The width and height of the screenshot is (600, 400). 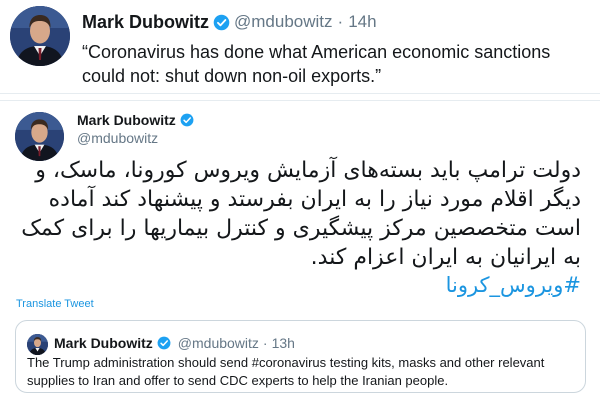 What do you see at coordinates (298, 285) in the screenshot?
I see `main-tweet-hashtag-link: #ویروس_کرونا` at bounding box center [298, 285].